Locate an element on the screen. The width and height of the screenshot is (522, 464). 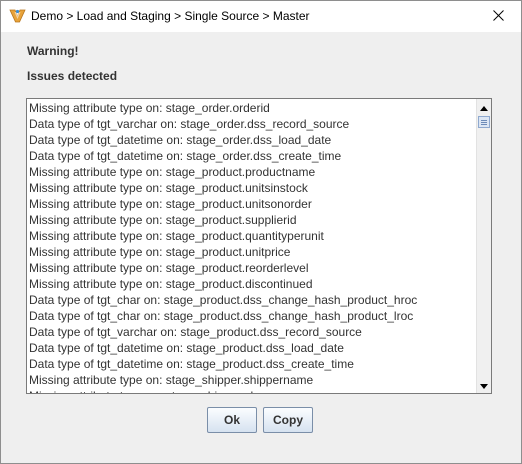
close-icon is located at coordinates (498, 17).